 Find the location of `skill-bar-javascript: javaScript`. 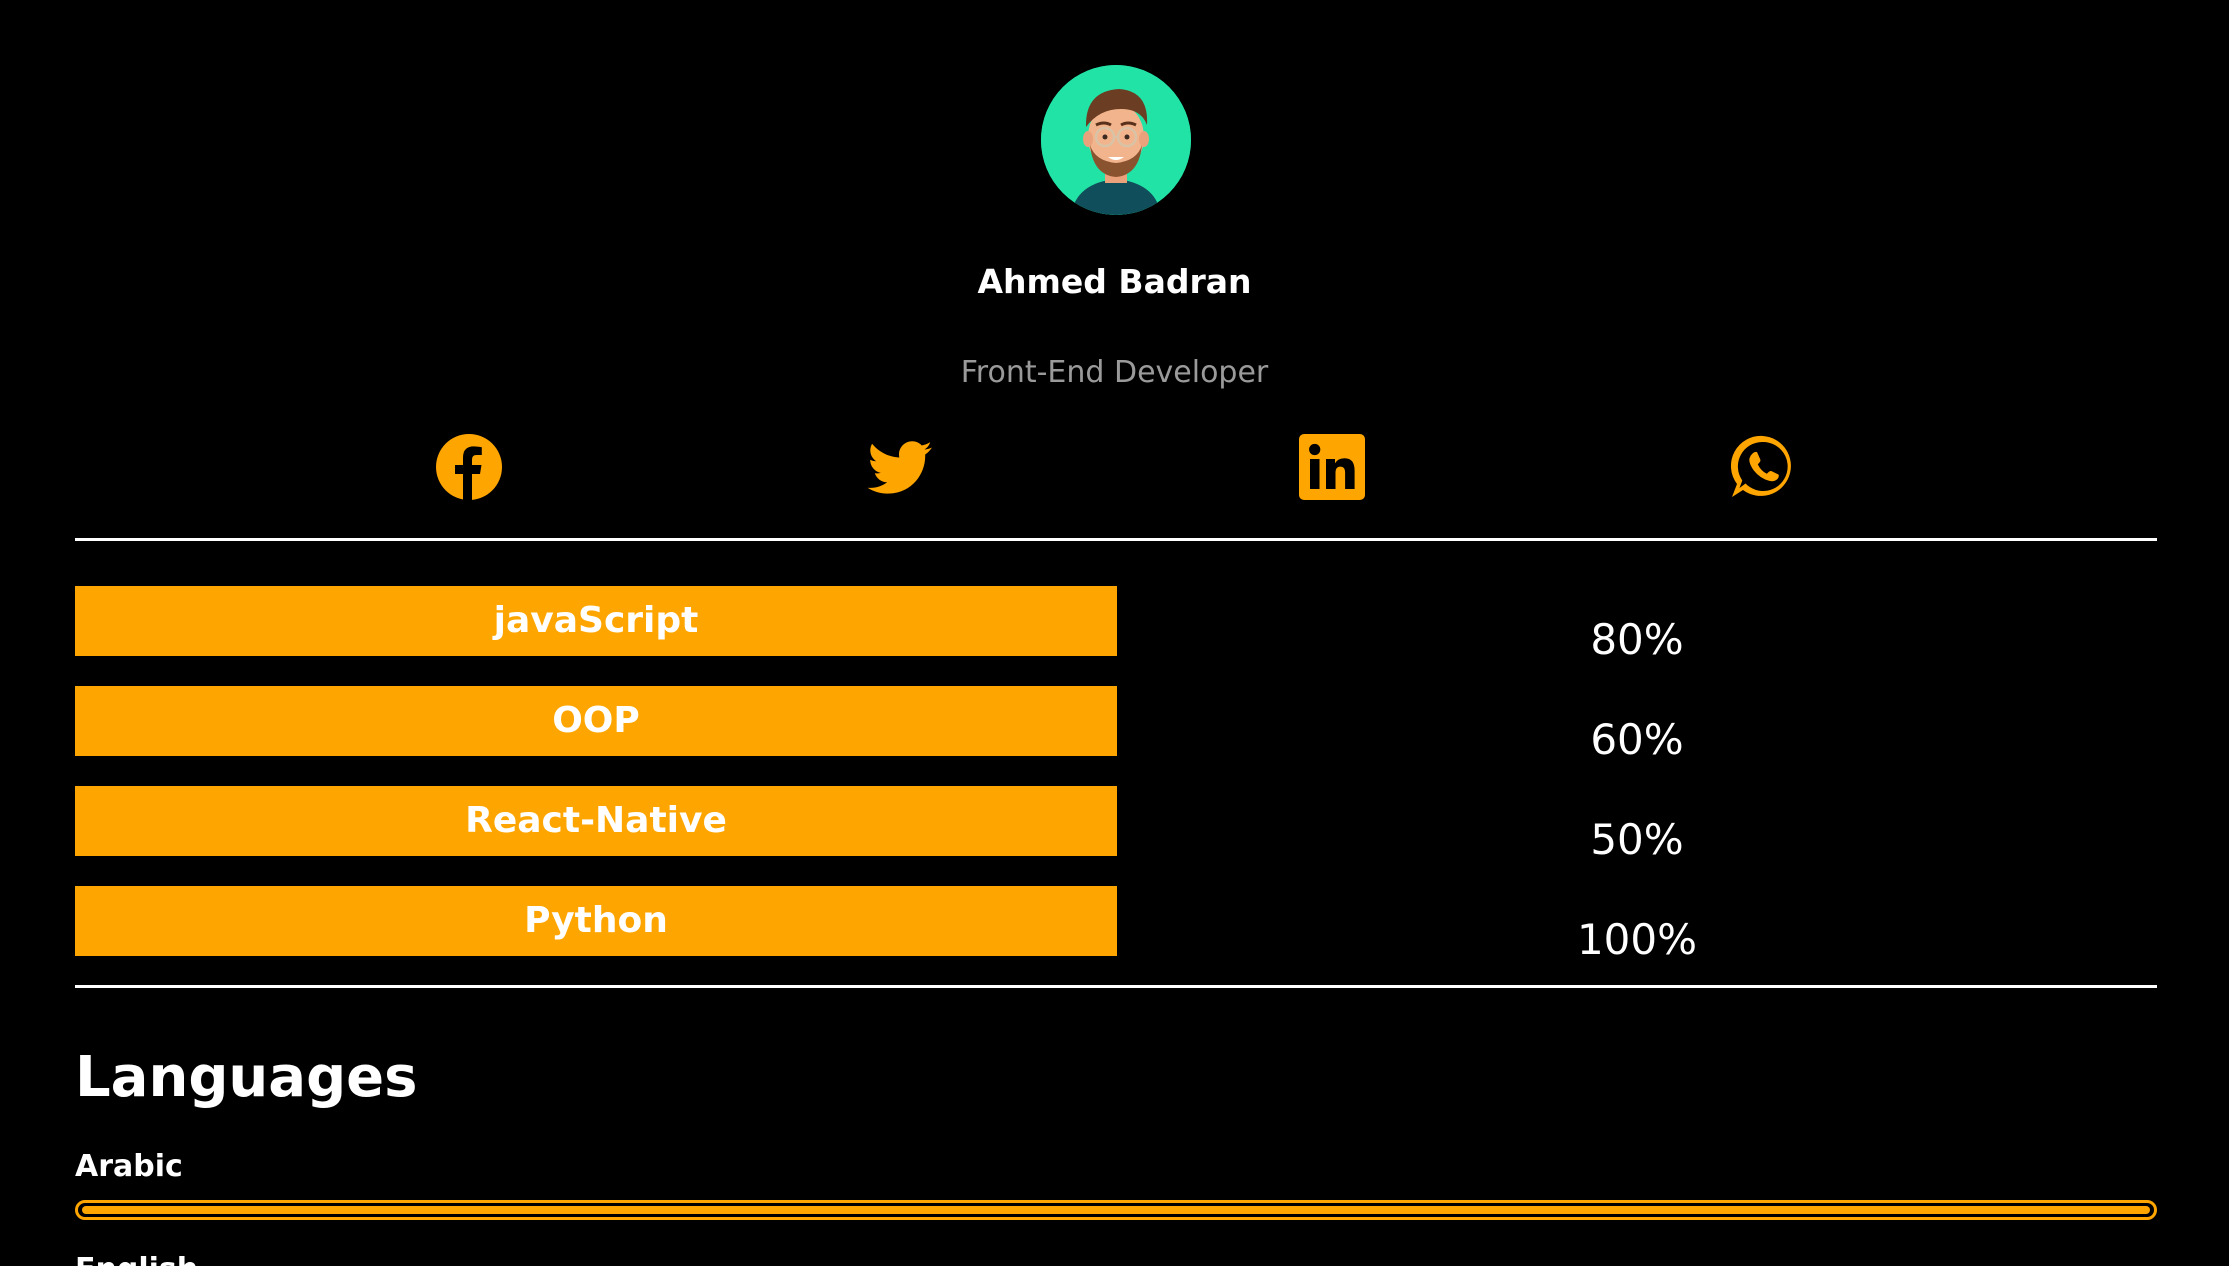

skill-bar-javascript: javaScript is located at coordinates (596, 621).